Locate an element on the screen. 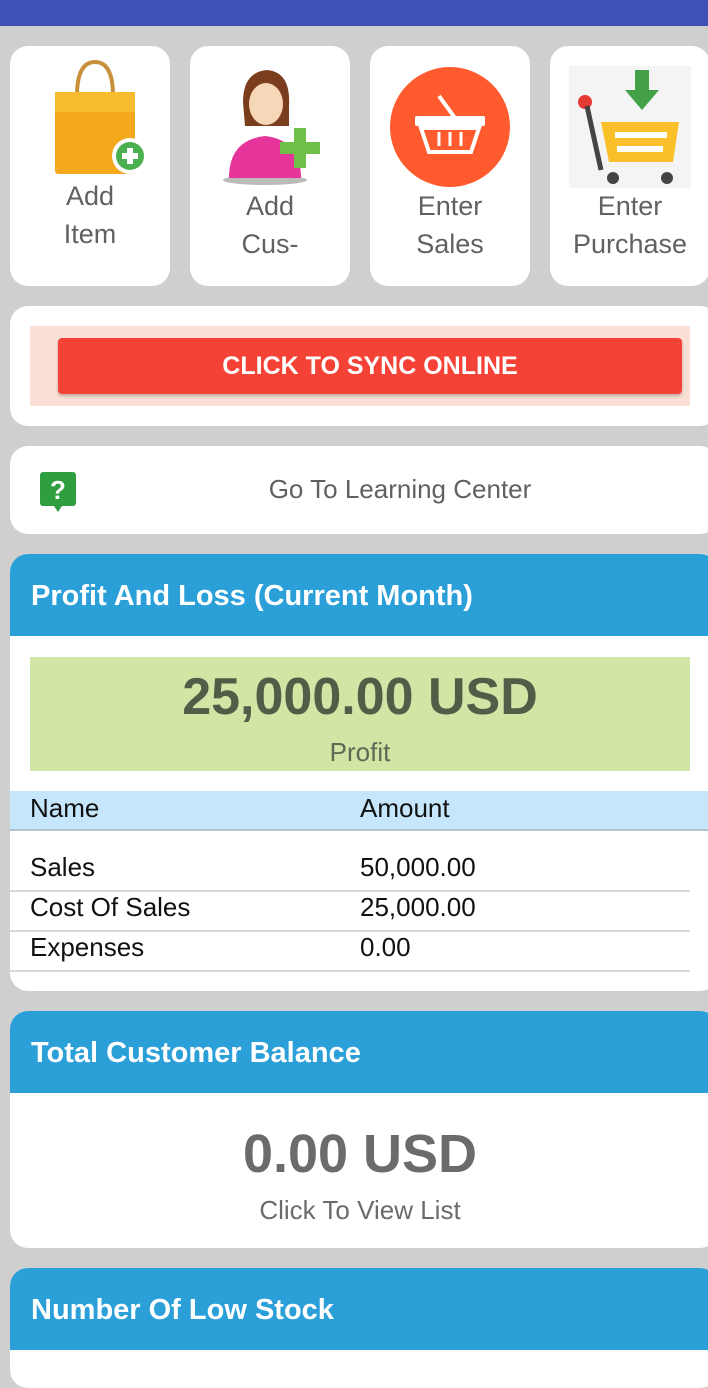  column-amount-header: Amount is located at coordinates (405, 808).